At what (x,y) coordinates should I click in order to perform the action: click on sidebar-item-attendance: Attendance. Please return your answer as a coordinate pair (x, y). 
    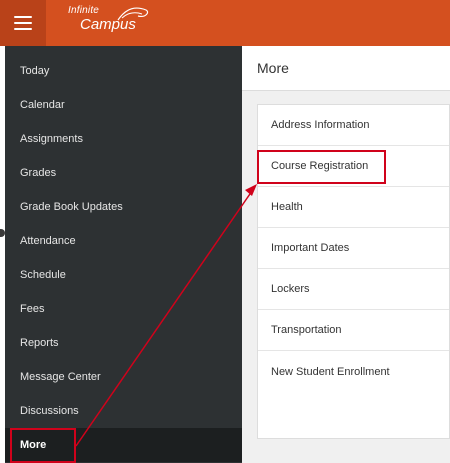
    Looking at the image, I should click on (123, 241).